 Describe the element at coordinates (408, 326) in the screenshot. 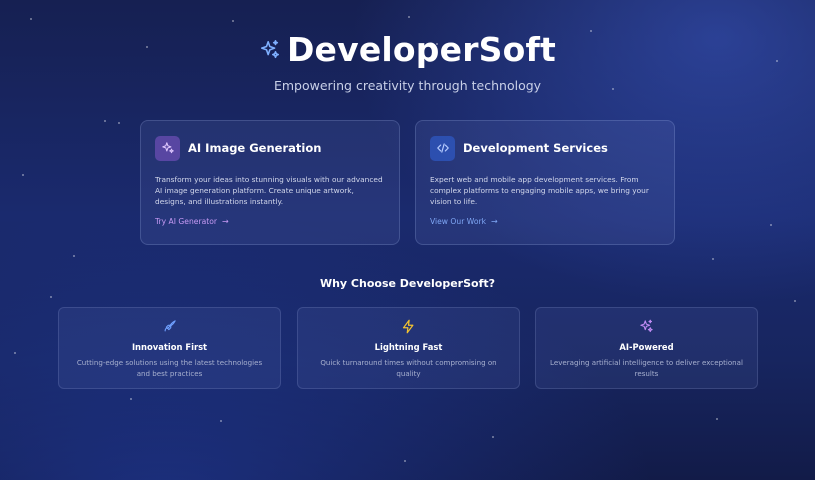

I see `lightning-icon` at that location.